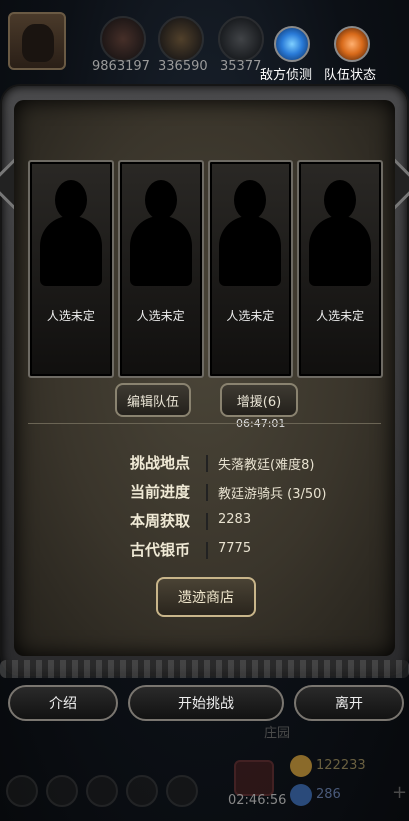 This screenshot has width=409, height=821. I want to click on info-value: 2283, so click(235, 519).